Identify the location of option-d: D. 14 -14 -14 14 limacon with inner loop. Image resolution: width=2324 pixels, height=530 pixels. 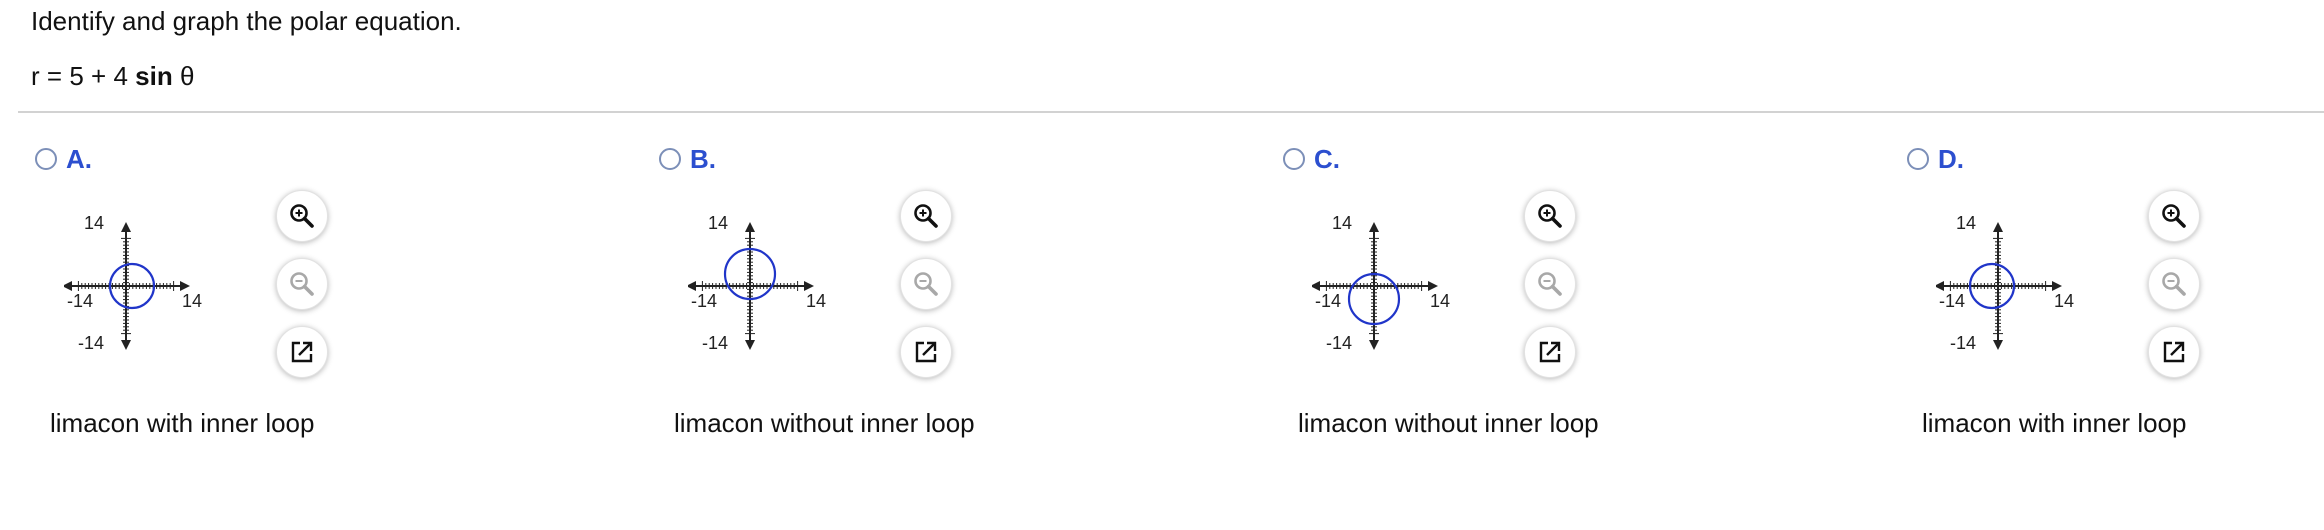
(2107, 300).